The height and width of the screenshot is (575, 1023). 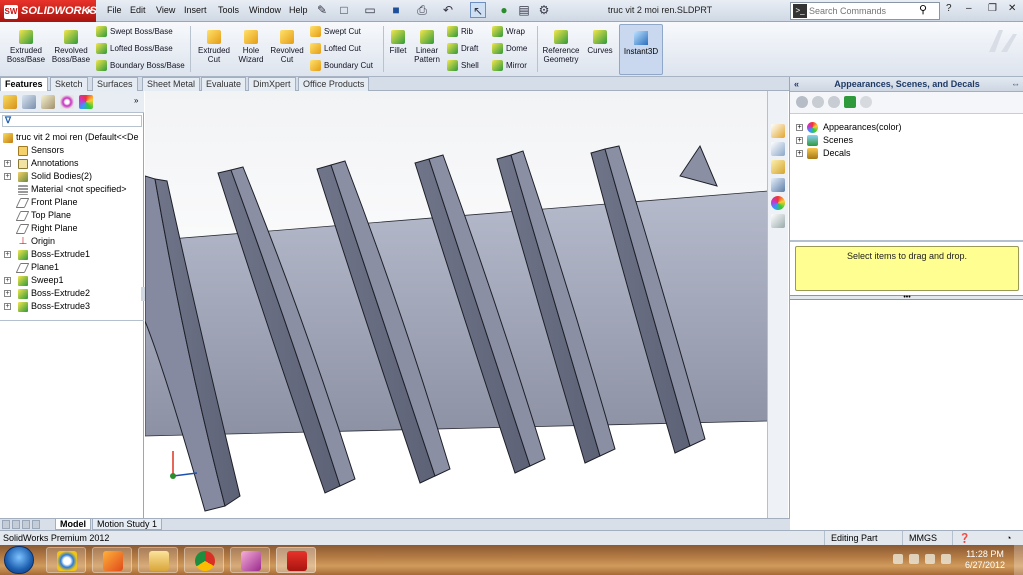 What do you see at coordinates (265, 10) in the screenshot?
I see `menu-window: Window` at bounding box center [265, 10].